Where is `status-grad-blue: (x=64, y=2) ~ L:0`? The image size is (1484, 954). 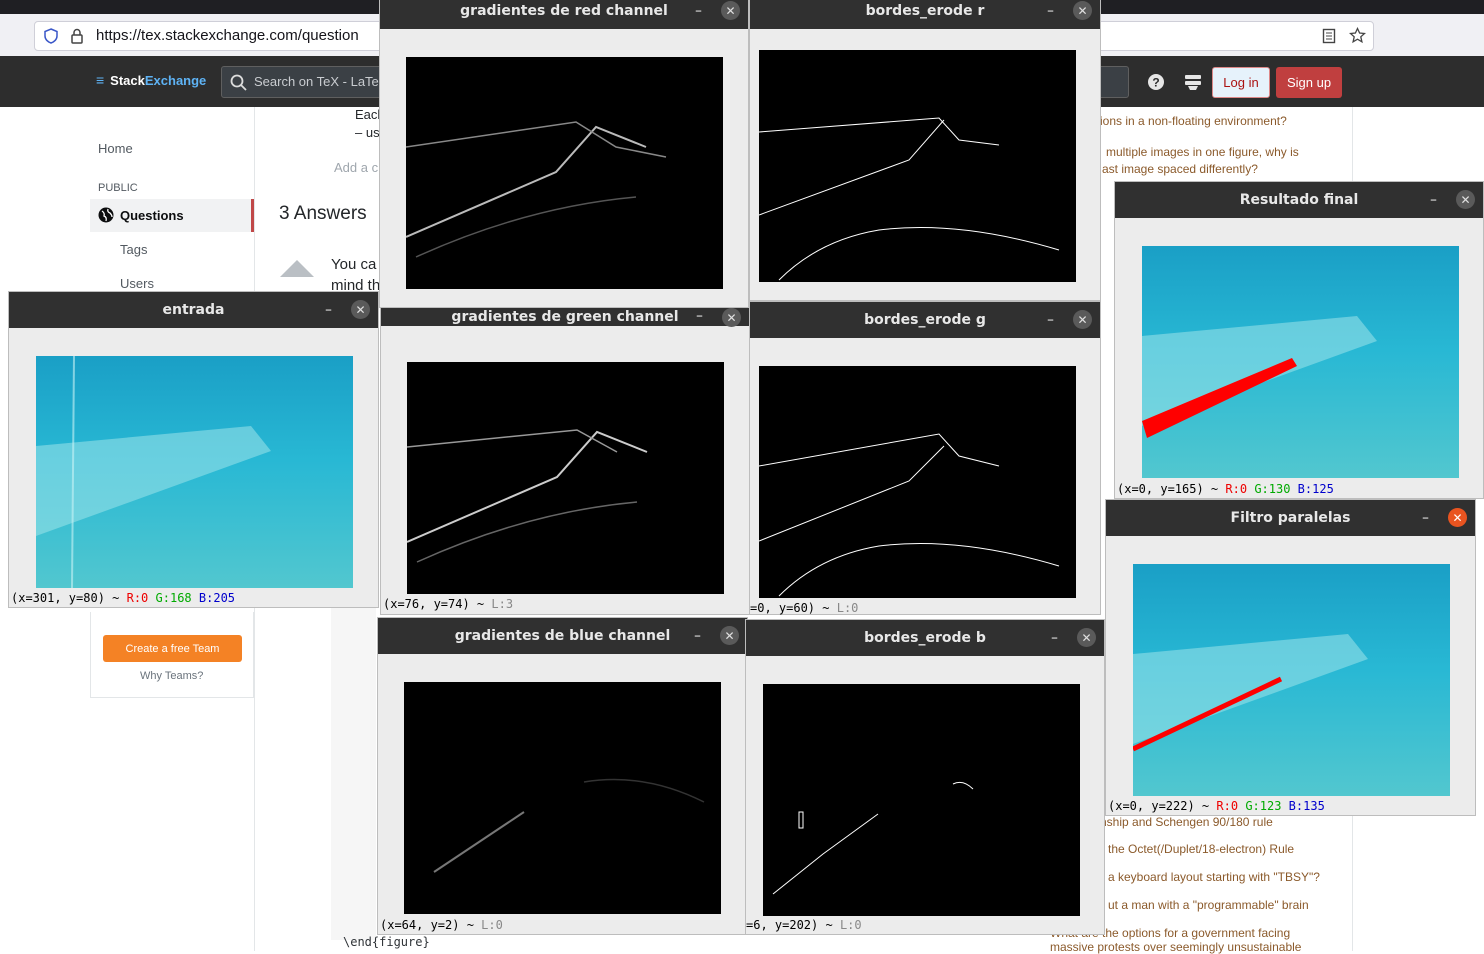
status-grad-blue: (x=64, y=2) ~ L:0 is located at coordinates (441, 925).